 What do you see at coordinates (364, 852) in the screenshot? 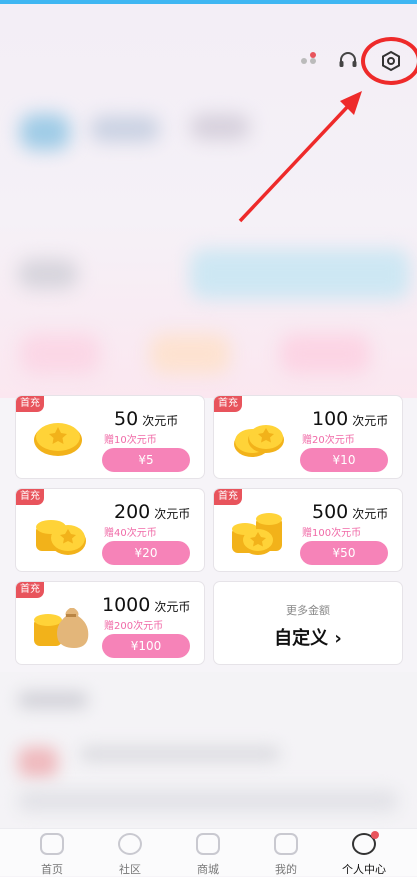
I see `nav-item-profile: 个人中心` at bounding box center [364, 852].